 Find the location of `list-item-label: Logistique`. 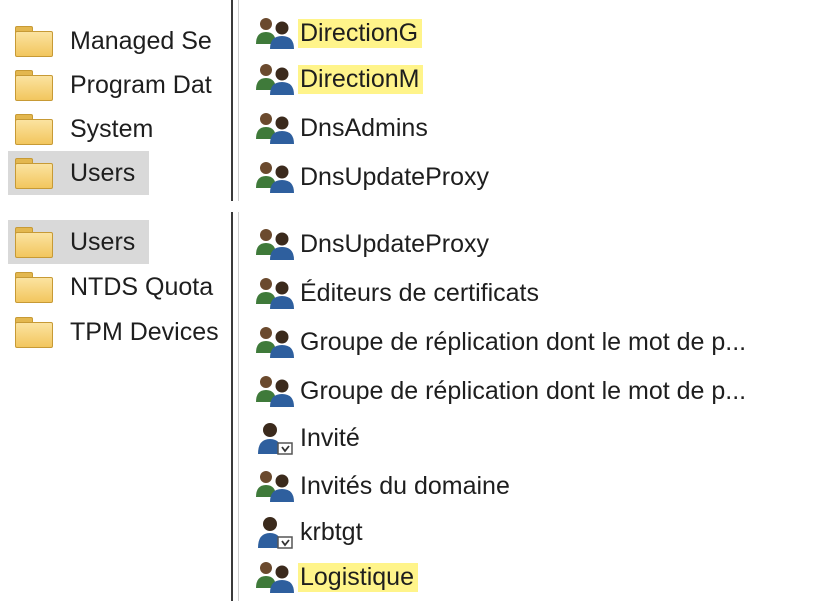

list-item-label: Logistique is located at coordinates (358, 577).